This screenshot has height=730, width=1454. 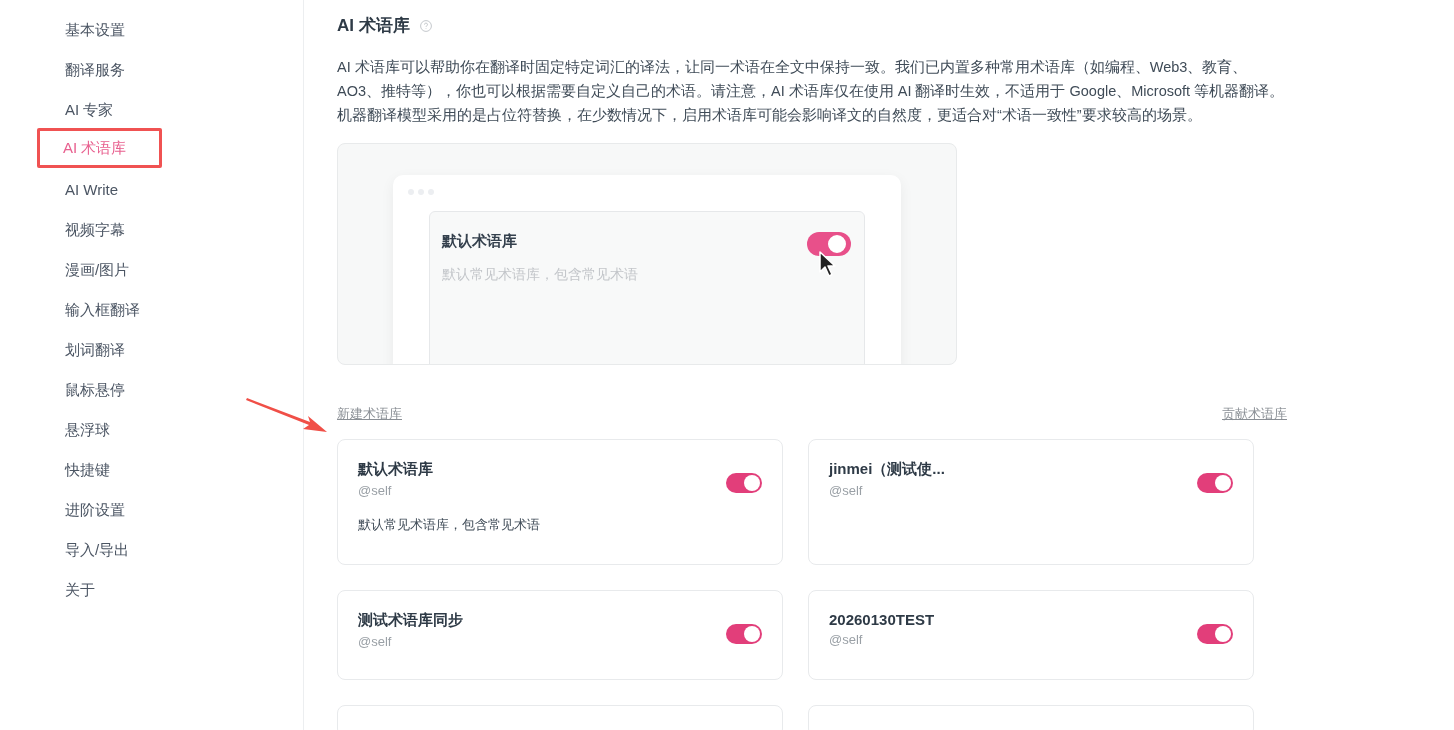 What do you see at coordinates (99, 508) in the screenshot?
I see `sidebar-item: 进阶设置` at bounding box center [99, 508].